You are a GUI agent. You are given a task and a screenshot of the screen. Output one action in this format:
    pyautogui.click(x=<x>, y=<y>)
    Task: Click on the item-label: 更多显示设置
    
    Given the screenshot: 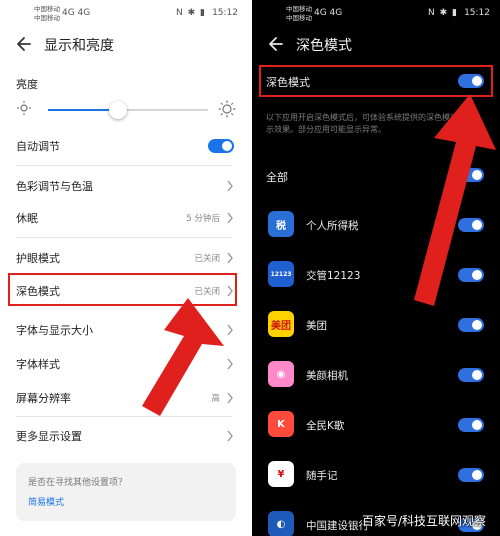 What is the action you would take?
    pyautogui.click(x=49, y=436)
    